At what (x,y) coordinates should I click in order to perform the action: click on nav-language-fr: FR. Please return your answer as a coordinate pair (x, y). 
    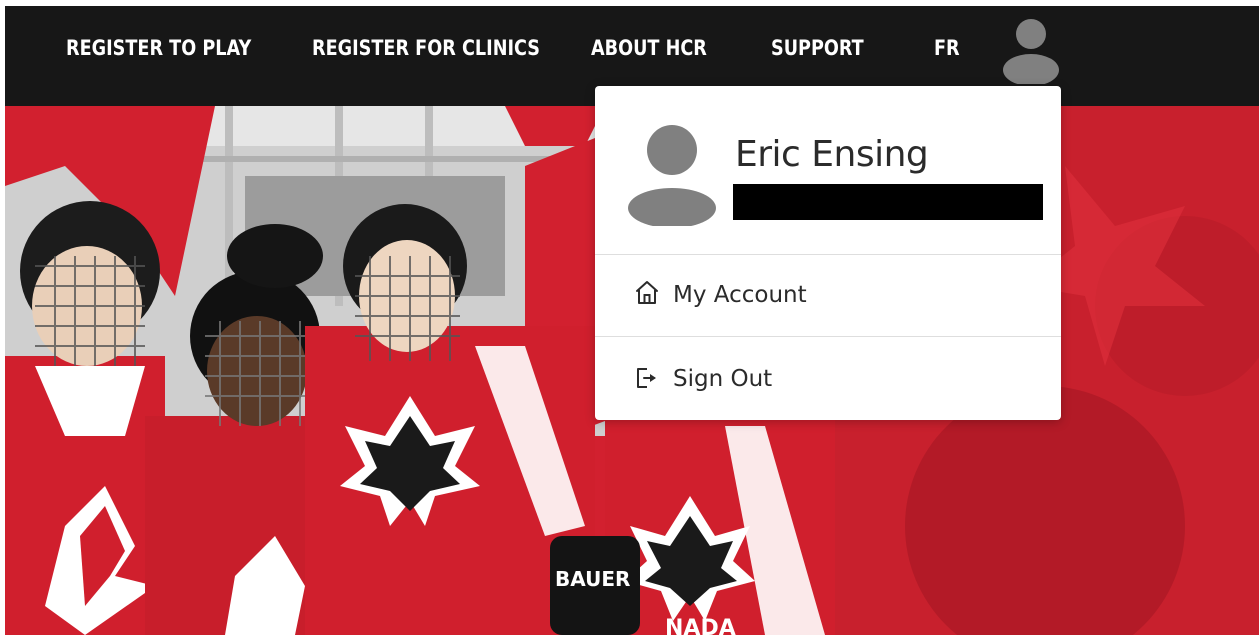
    Looking at the image, I should click on (947, 50).